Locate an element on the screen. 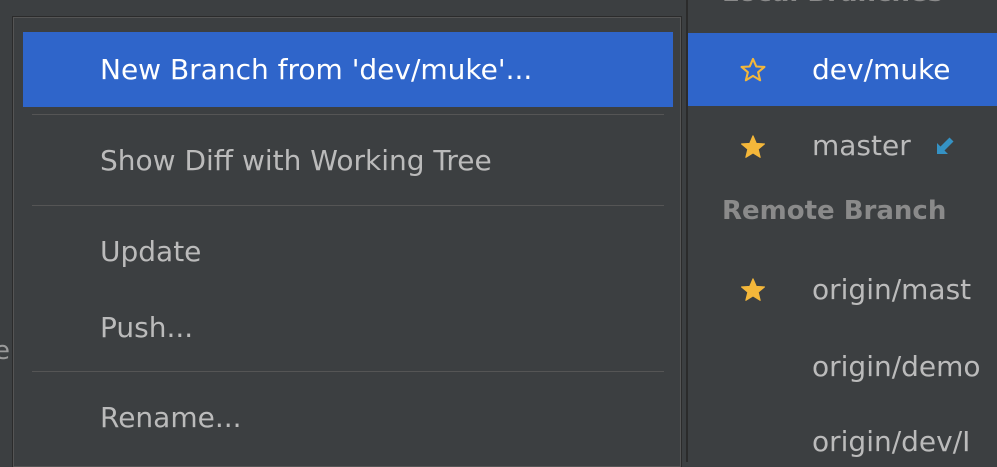 Image resolution: width=997 pixels, height=467 pixels. local-branches-header: Local Branches is located at coordinates (832, 4).